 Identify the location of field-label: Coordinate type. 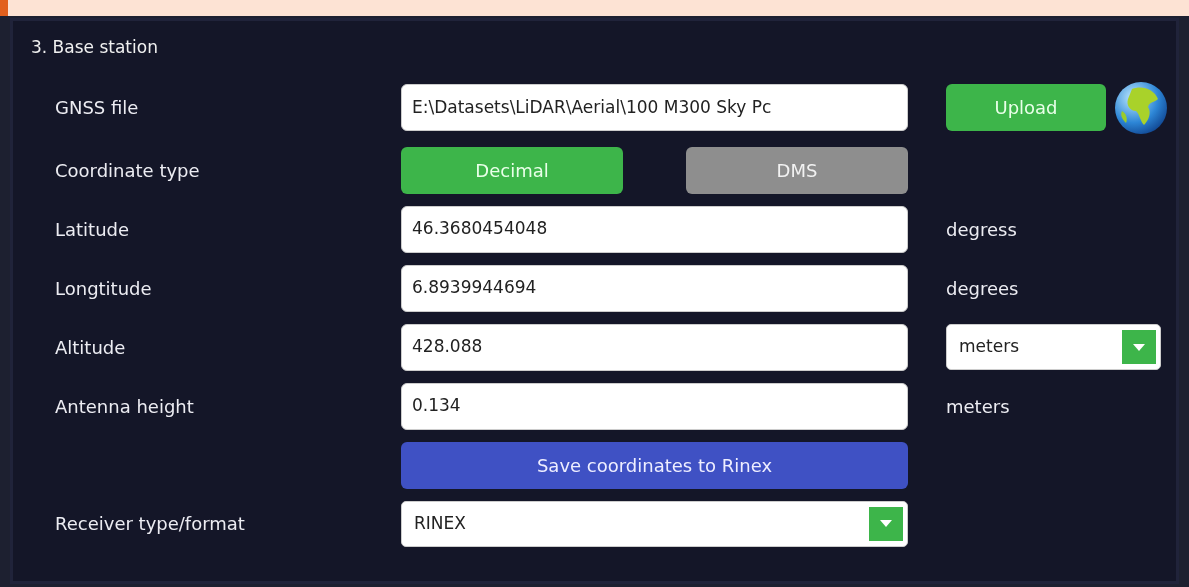
(127, 170).